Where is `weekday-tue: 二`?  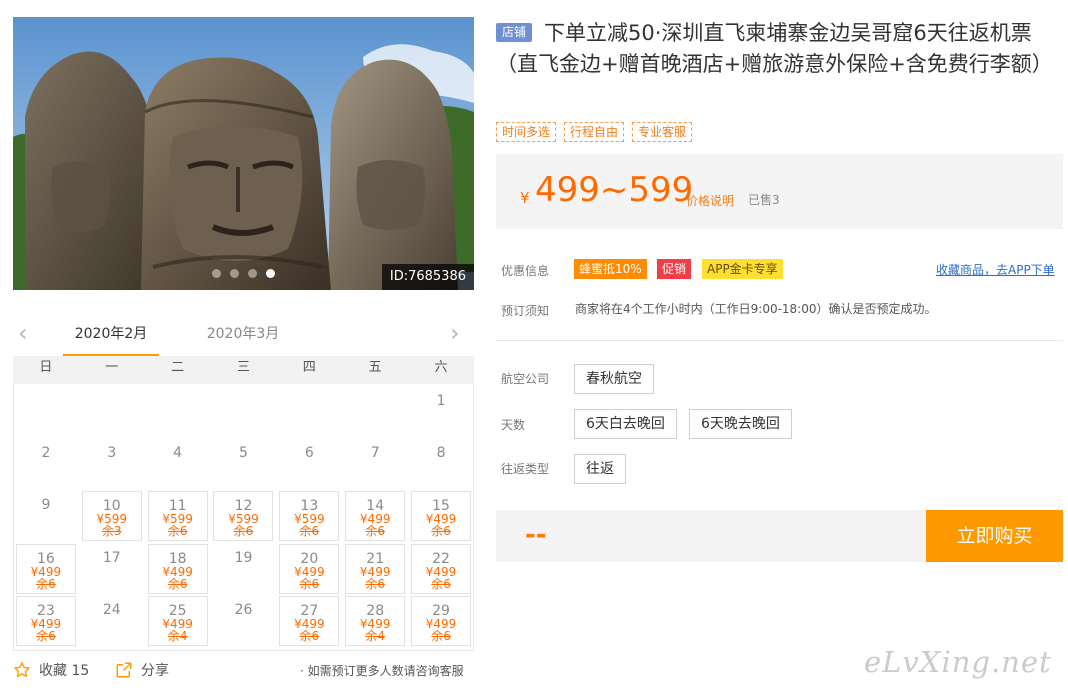 weekday-tue: 二 is located at coordinates (178, 367).